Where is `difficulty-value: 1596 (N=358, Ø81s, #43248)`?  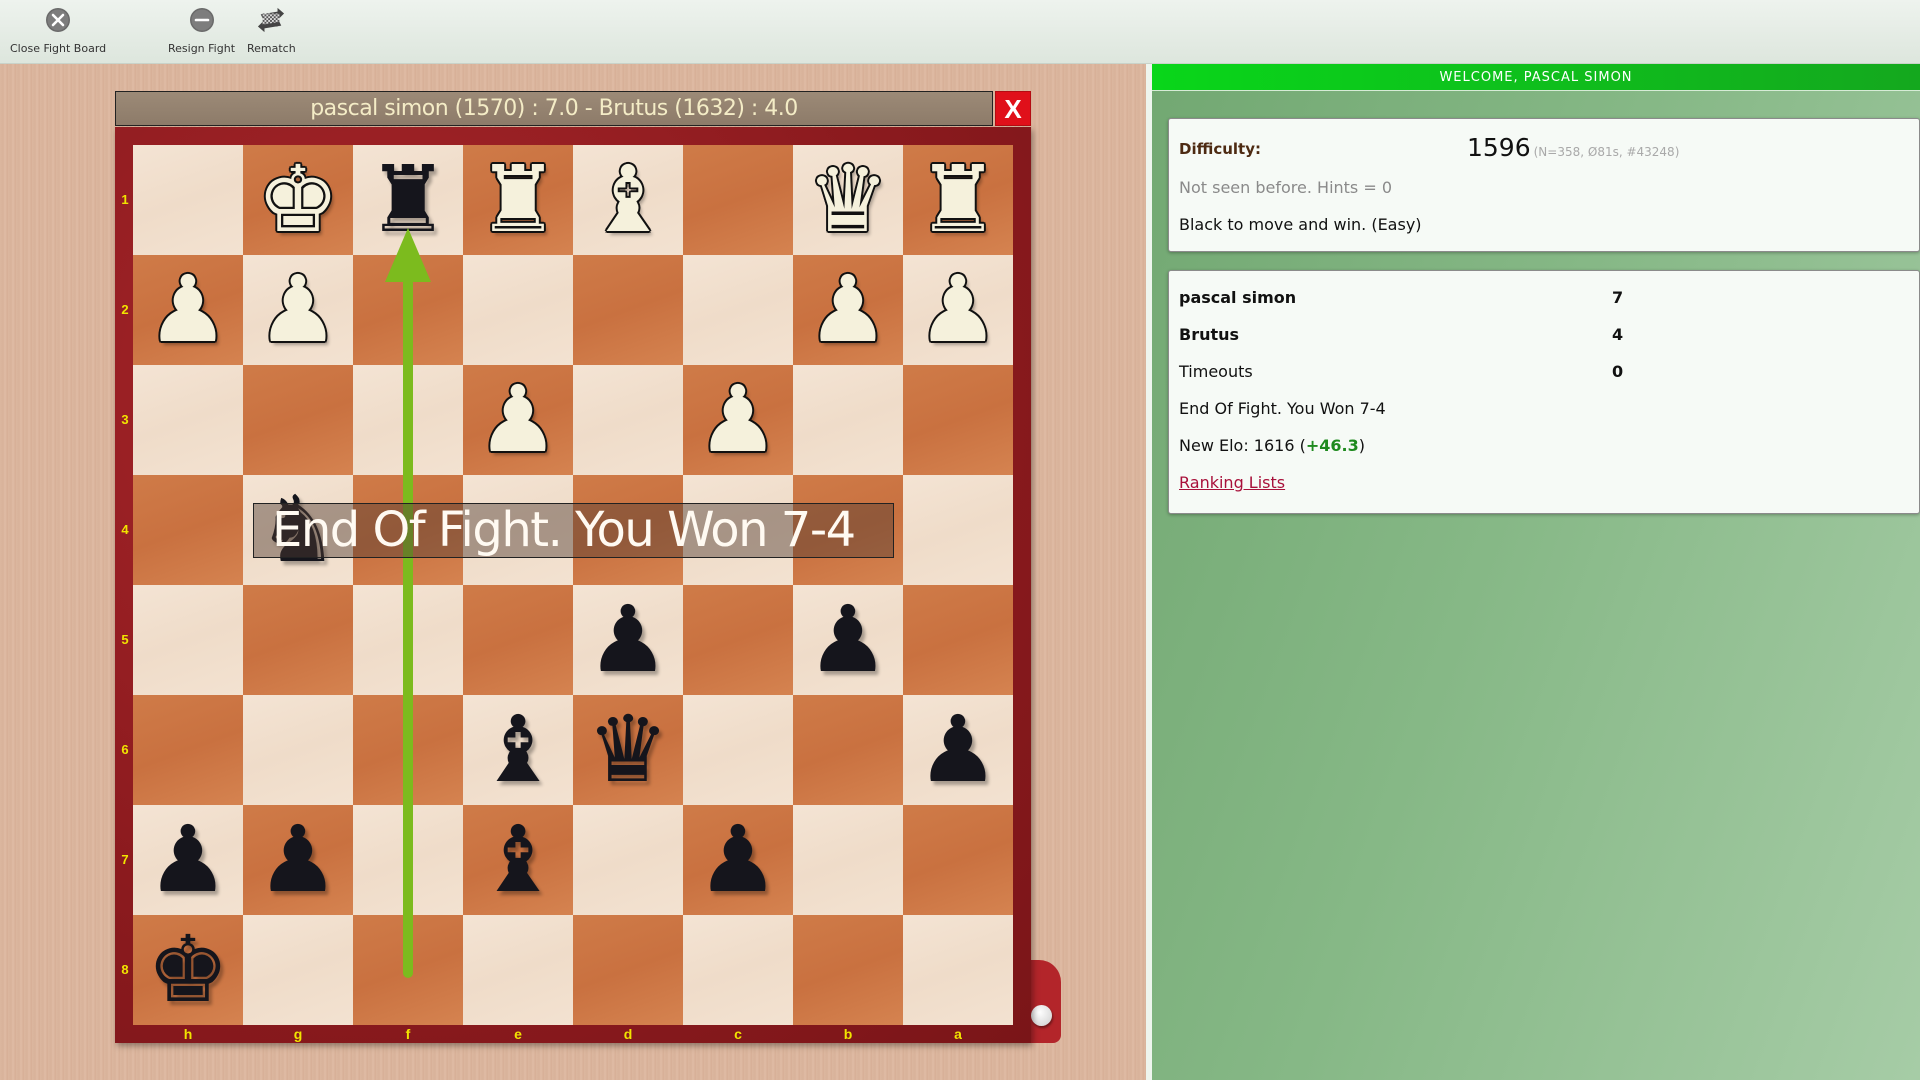
difficulty-value: 1596 (N=358, Ø81s, #43248) is located at coordinates (1573, 147).